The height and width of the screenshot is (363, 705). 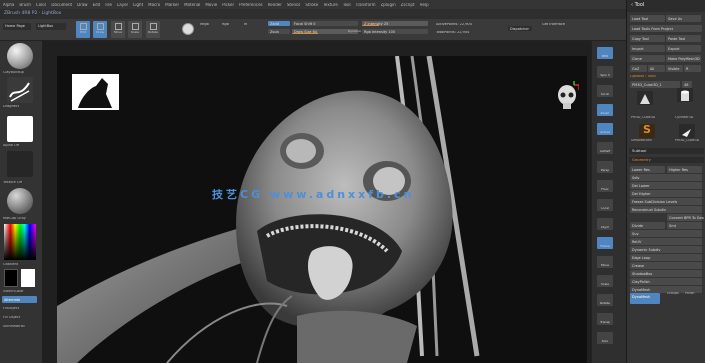 What do you see at coordinates (666, 281) in the screenshot?
I see `geometry-claypolish: ClayPolish` at bounding box center [666, 281].